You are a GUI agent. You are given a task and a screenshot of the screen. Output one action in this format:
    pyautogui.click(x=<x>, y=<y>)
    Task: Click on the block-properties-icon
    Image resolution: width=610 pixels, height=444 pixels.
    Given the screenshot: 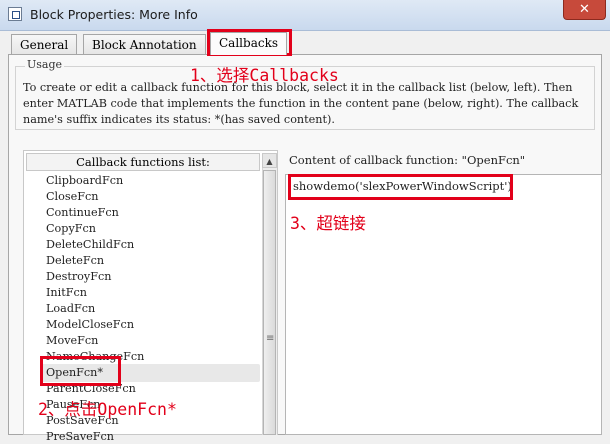 What is the action you would take?
    pyautogui.click(x=15, y=14)
    